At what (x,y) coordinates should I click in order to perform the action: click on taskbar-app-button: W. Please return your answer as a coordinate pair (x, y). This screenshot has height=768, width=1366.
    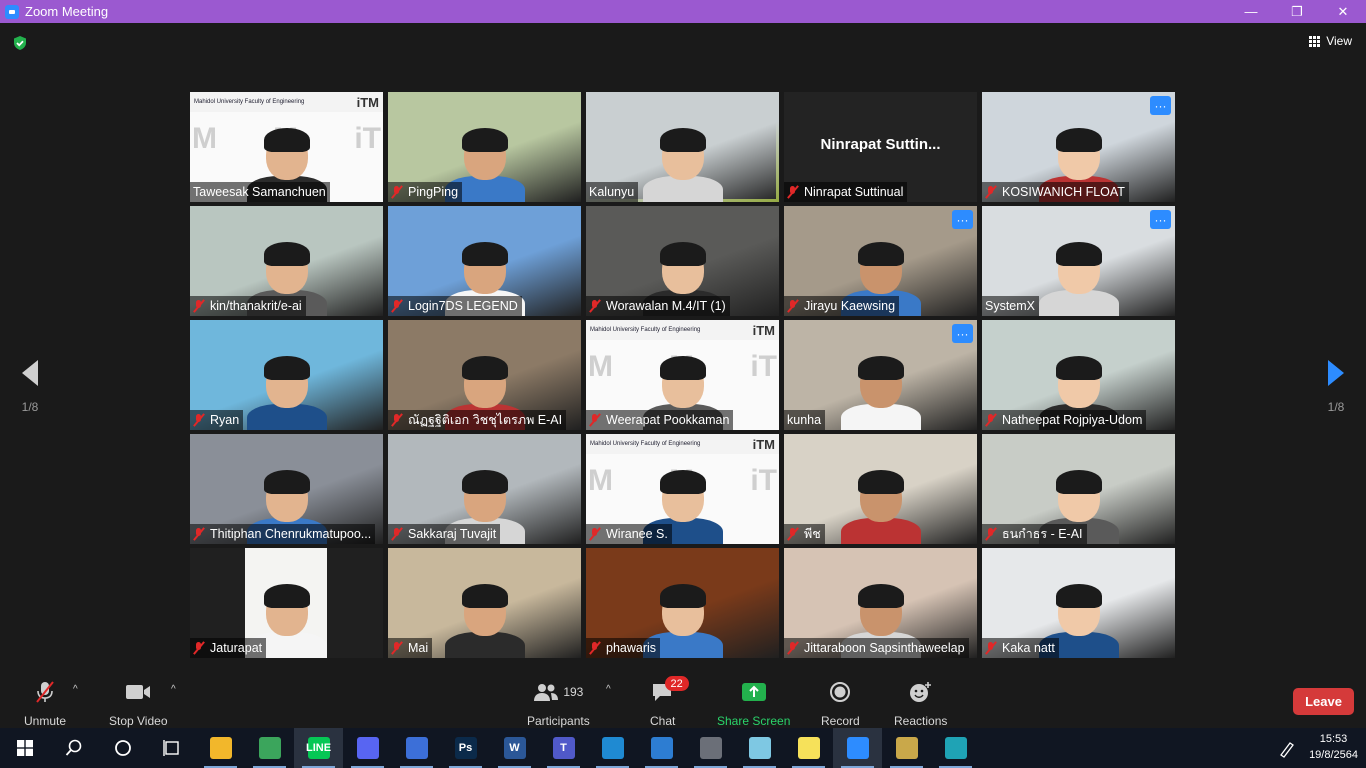
    Looking at the image, I should click on (514, 748).